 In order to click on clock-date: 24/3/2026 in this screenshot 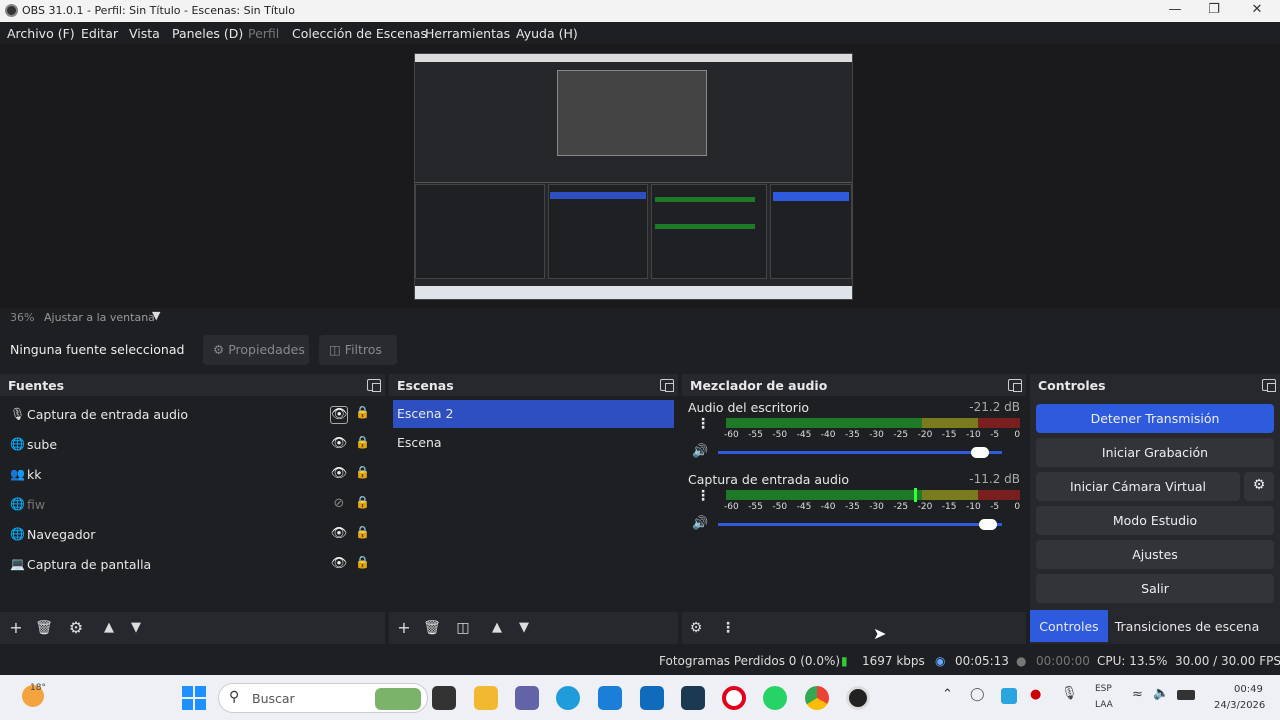, I will do `click(1239, 705)`.